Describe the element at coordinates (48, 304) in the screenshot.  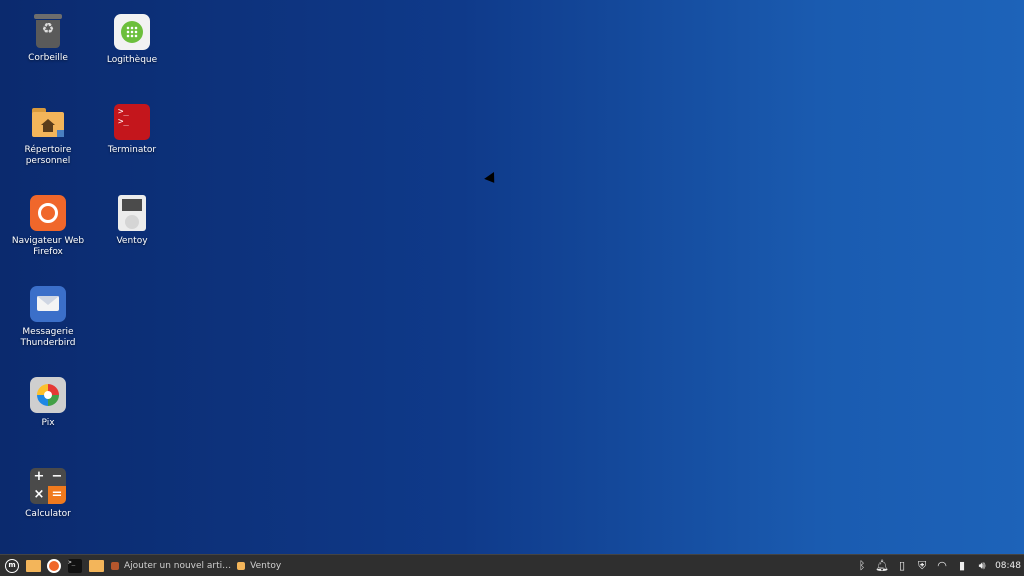
I see `mail-icon` at that location.